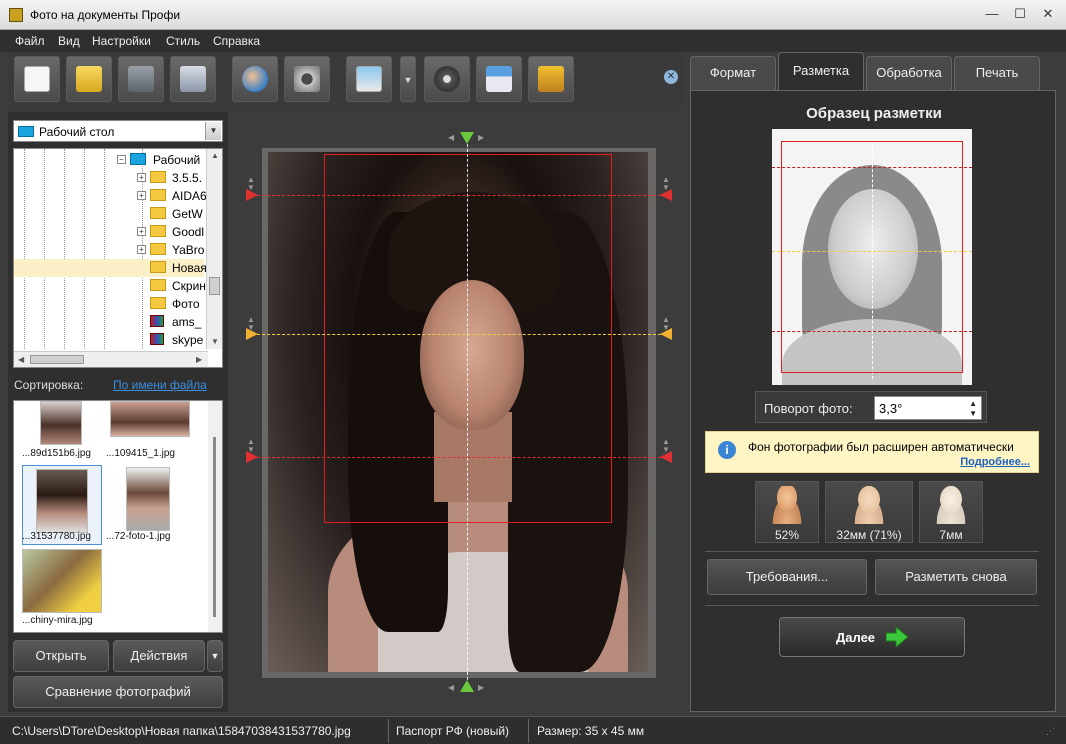  I want to click on location-combobox: Рабочий стол ▼, so click(118, 131).